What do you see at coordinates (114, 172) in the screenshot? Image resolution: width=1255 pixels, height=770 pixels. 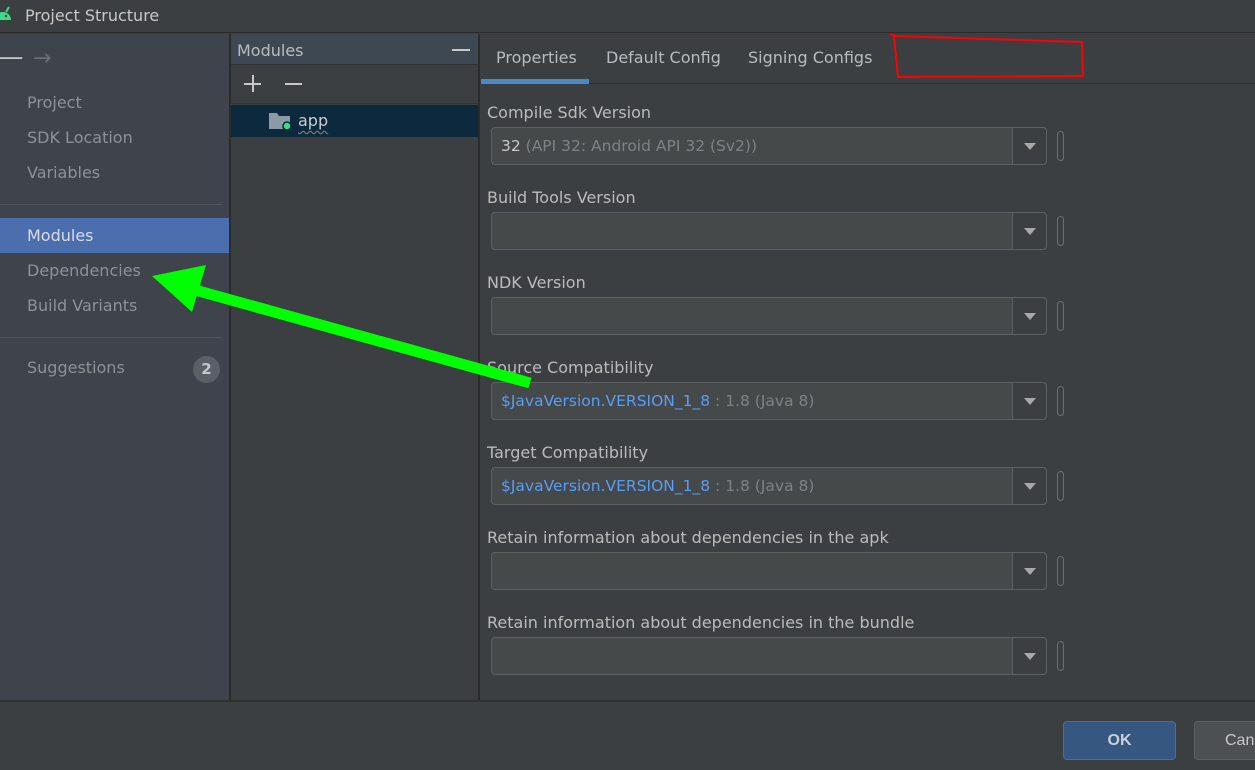 I see `nav-item-variables: Variables` at bounding box center [114, 172].